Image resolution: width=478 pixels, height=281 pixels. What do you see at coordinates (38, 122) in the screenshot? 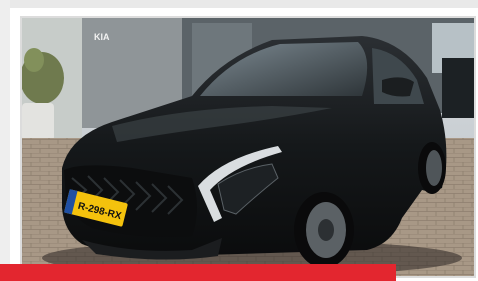
I see `planter-pot` at bounding box center [38, 122].